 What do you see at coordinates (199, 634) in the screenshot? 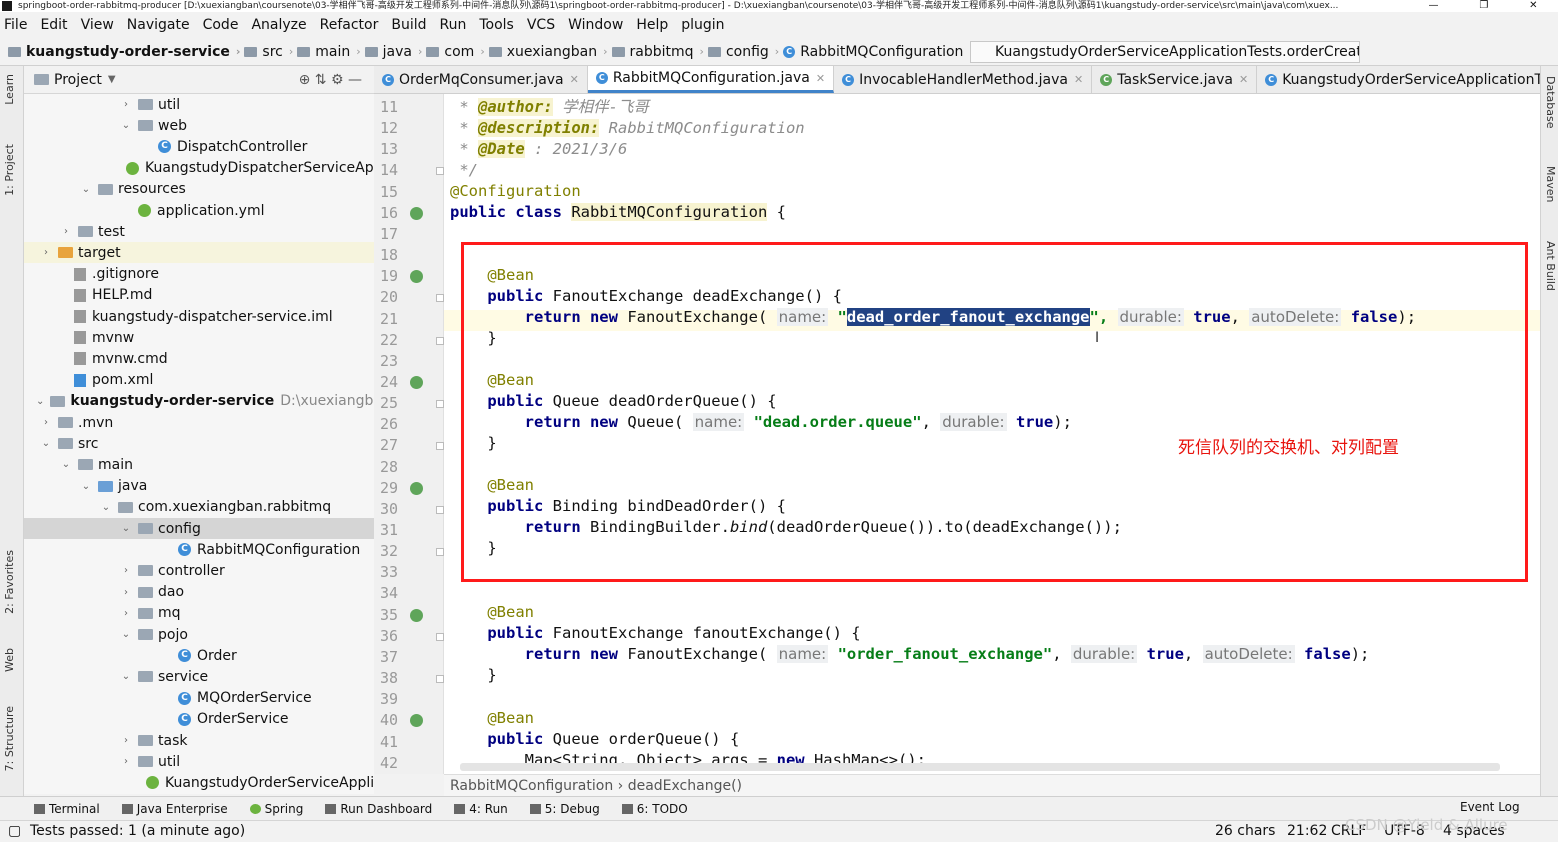
I see `tree-item-pojo: ⌄ pojo` at bounding box center [199, 634].